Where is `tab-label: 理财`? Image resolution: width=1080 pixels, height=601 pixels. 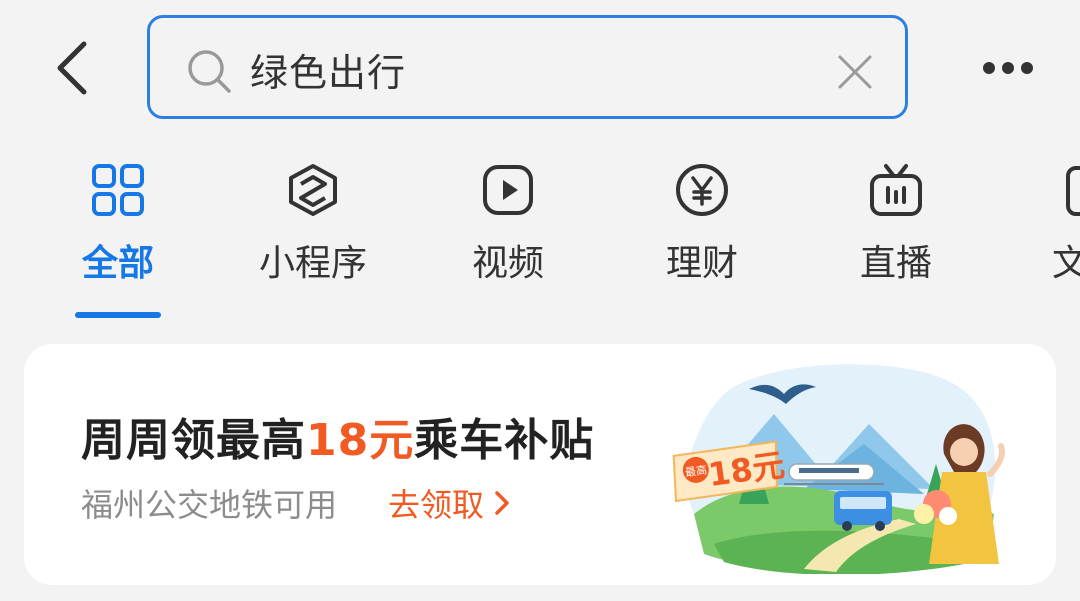
tab-label: 理财 is located at coordinates (701, 263).